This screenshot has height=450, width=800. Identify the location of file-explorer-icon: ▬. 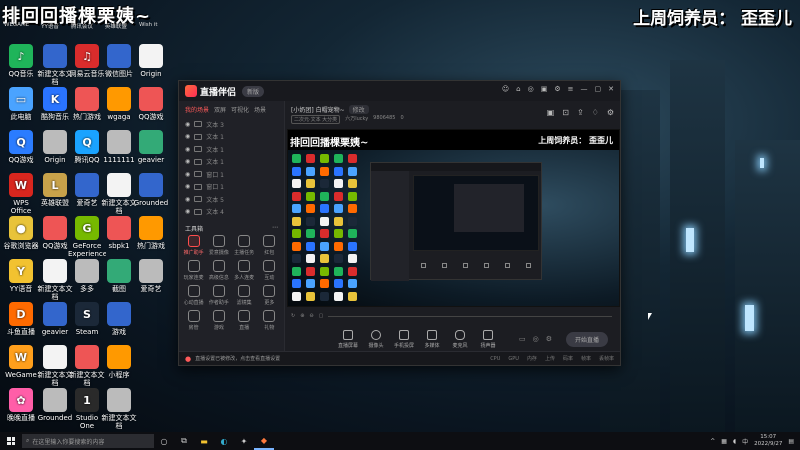
(204, 441).